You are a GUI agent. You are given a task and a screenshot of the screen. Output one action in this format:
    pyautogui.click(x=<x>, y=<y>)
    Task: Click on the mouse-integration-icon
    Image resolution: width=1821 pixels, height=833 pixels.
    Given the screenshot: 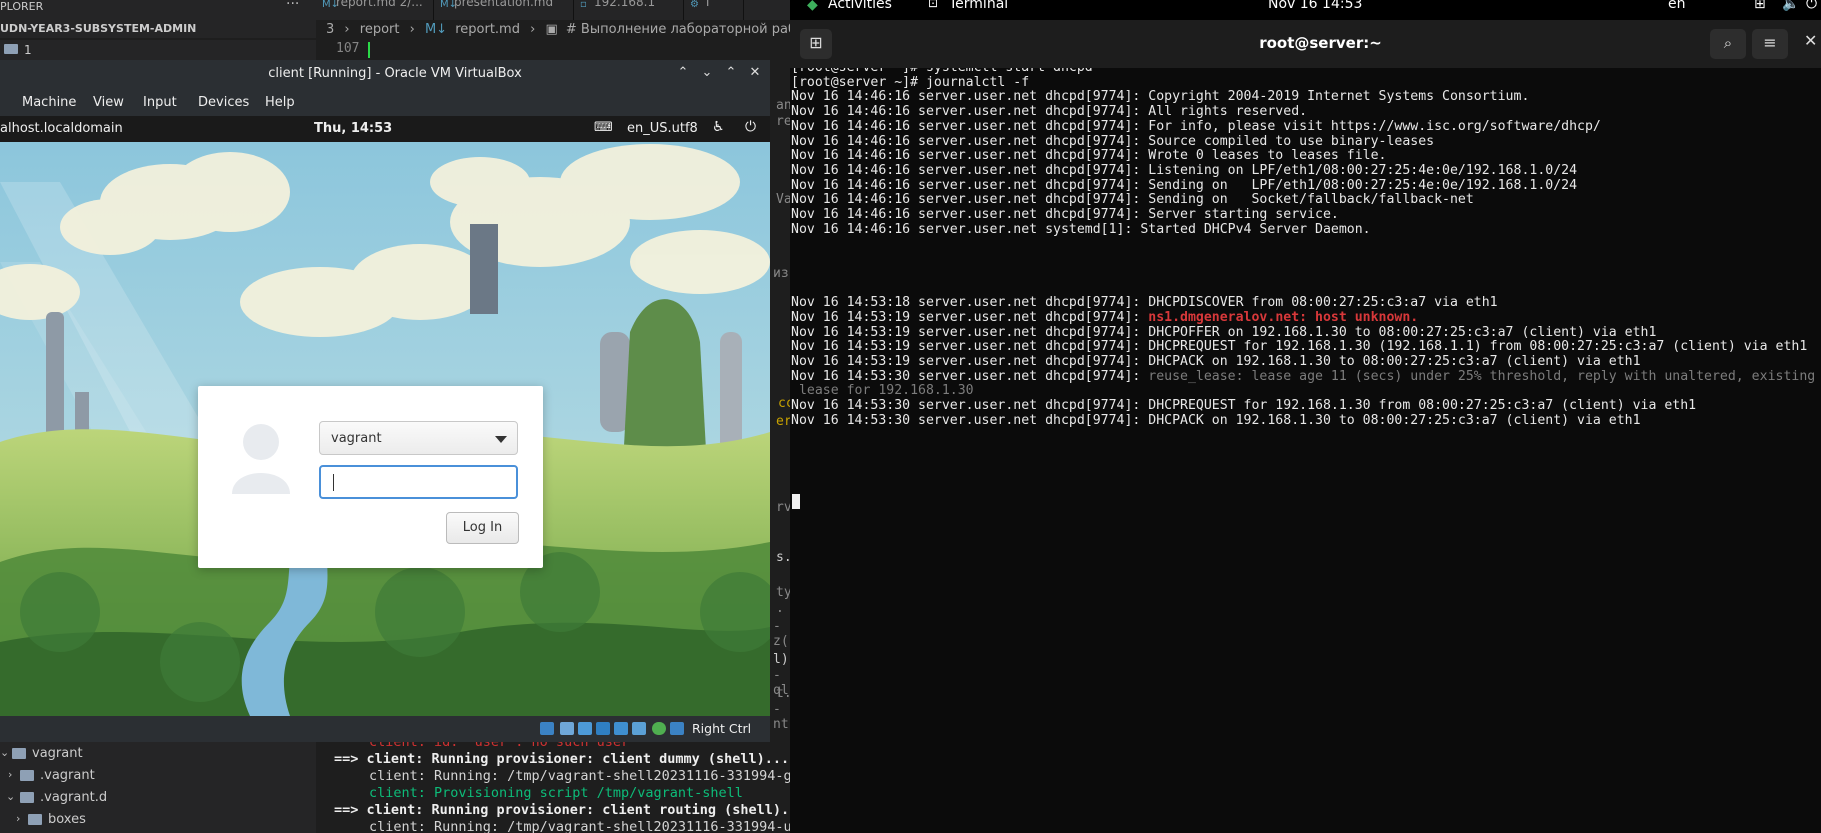 What is the action you would take?
    pyautogui.click(x=677, y=728)
    